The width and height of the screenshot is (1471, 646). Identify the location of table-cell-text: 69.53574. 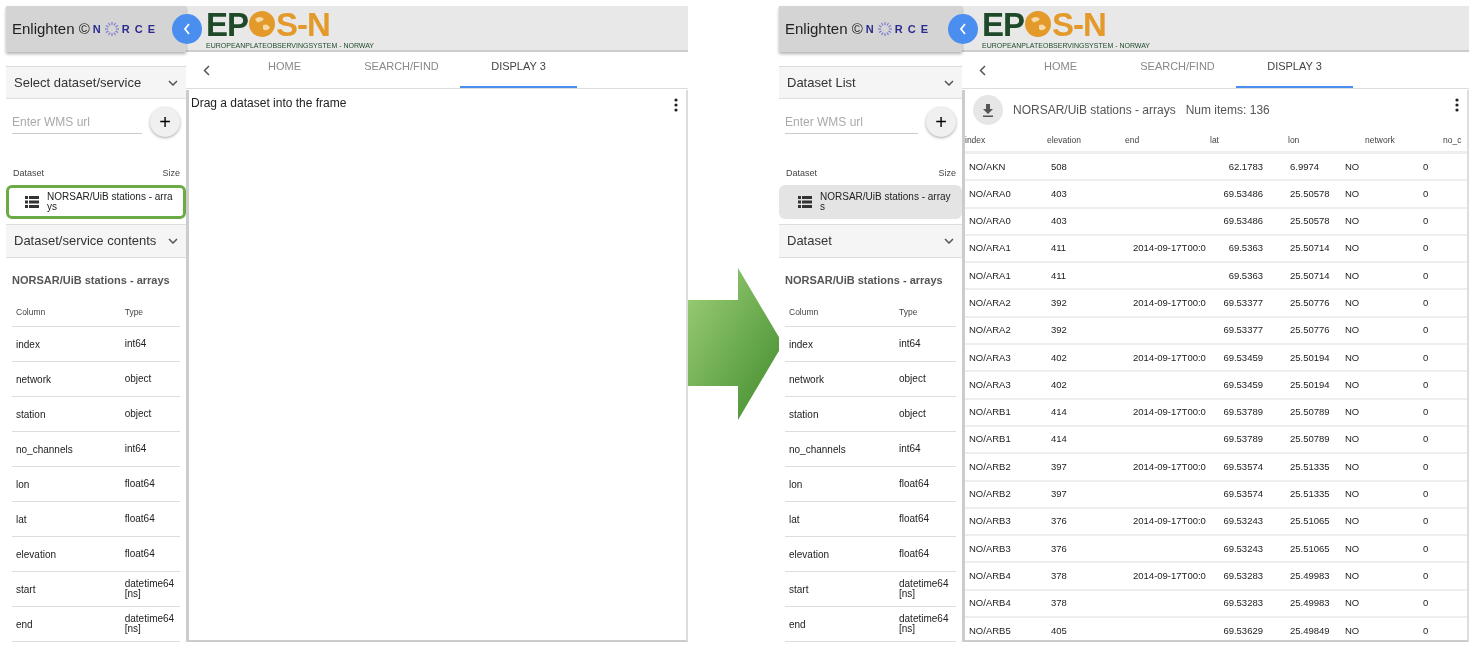
(1242, 494).